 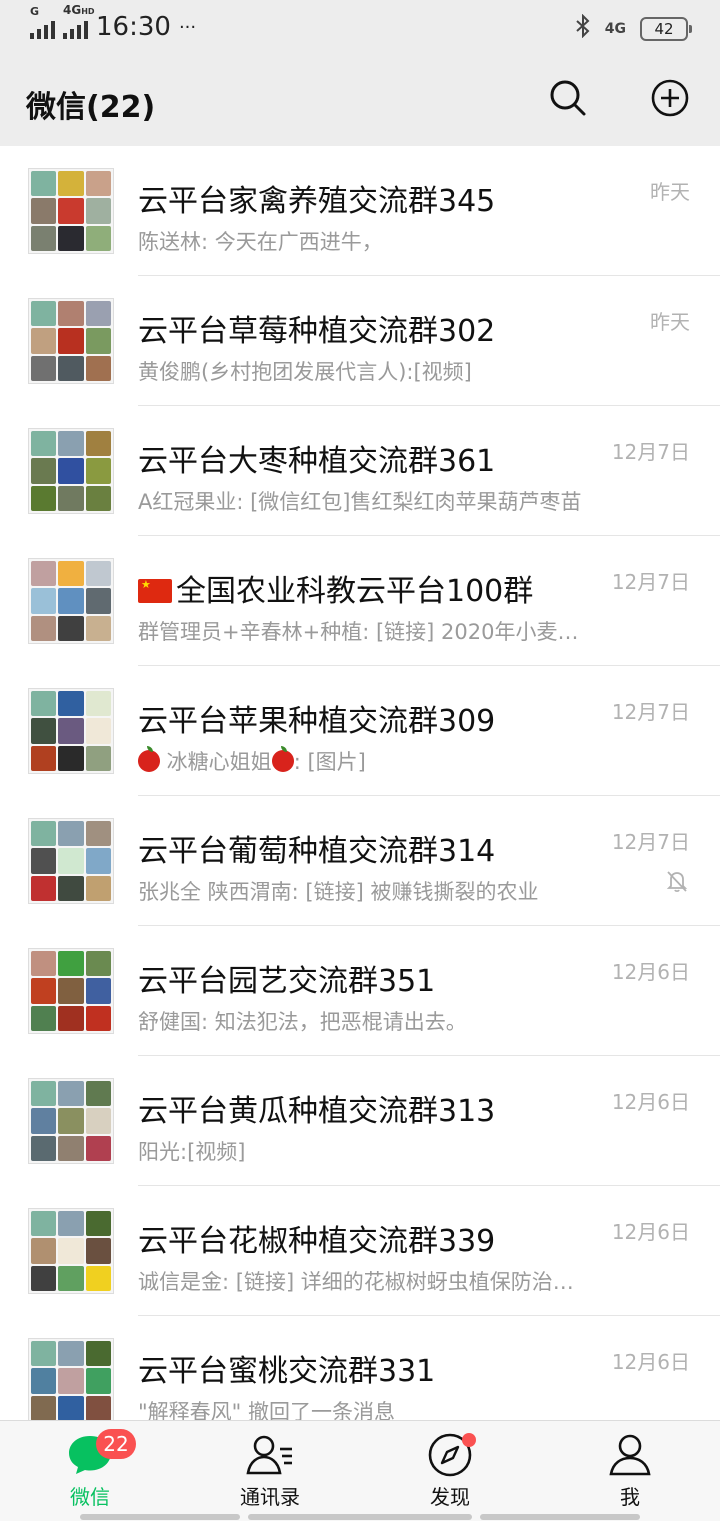 I want to click on tab-me: 我, so click(x=630, y=1470).